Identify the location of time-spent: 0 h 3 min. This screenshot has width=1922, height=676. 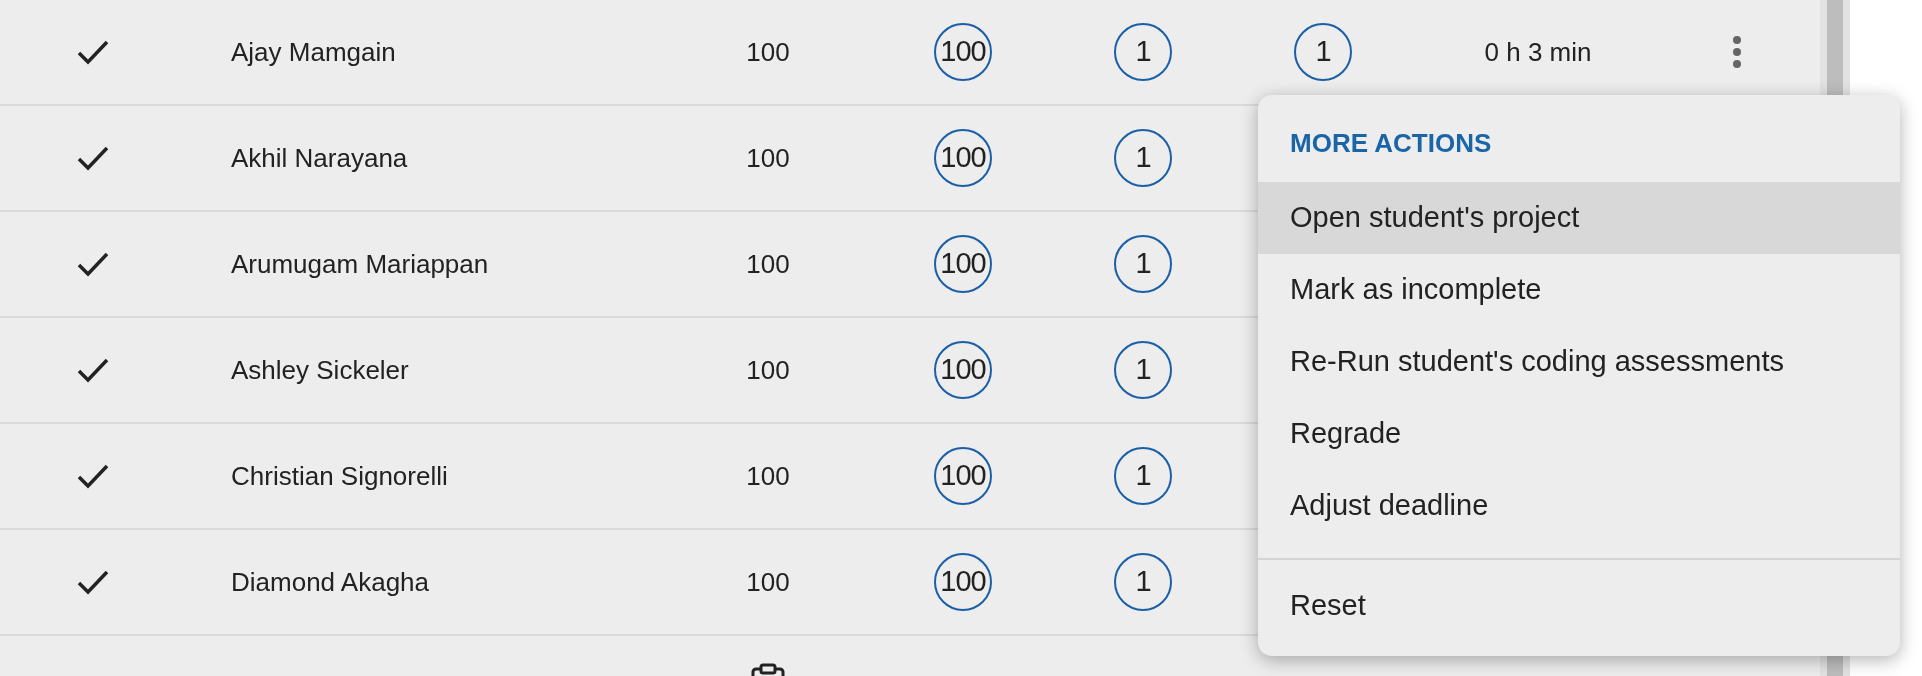
(1538, 52).